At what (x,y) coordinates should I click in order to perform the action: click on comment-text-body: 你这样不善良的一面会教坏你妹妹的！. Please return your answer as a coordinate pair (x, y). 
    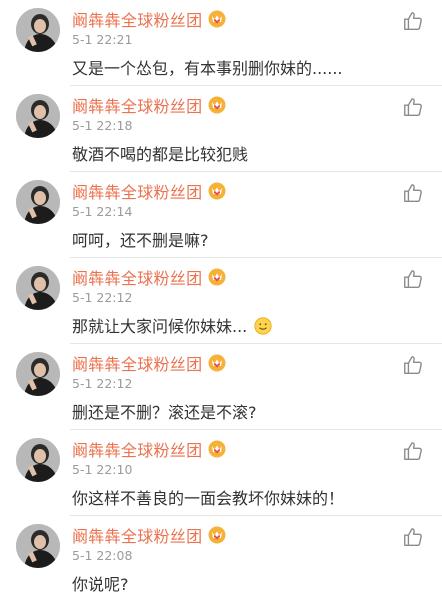
    Looking at the image, I should click on (208, 498).